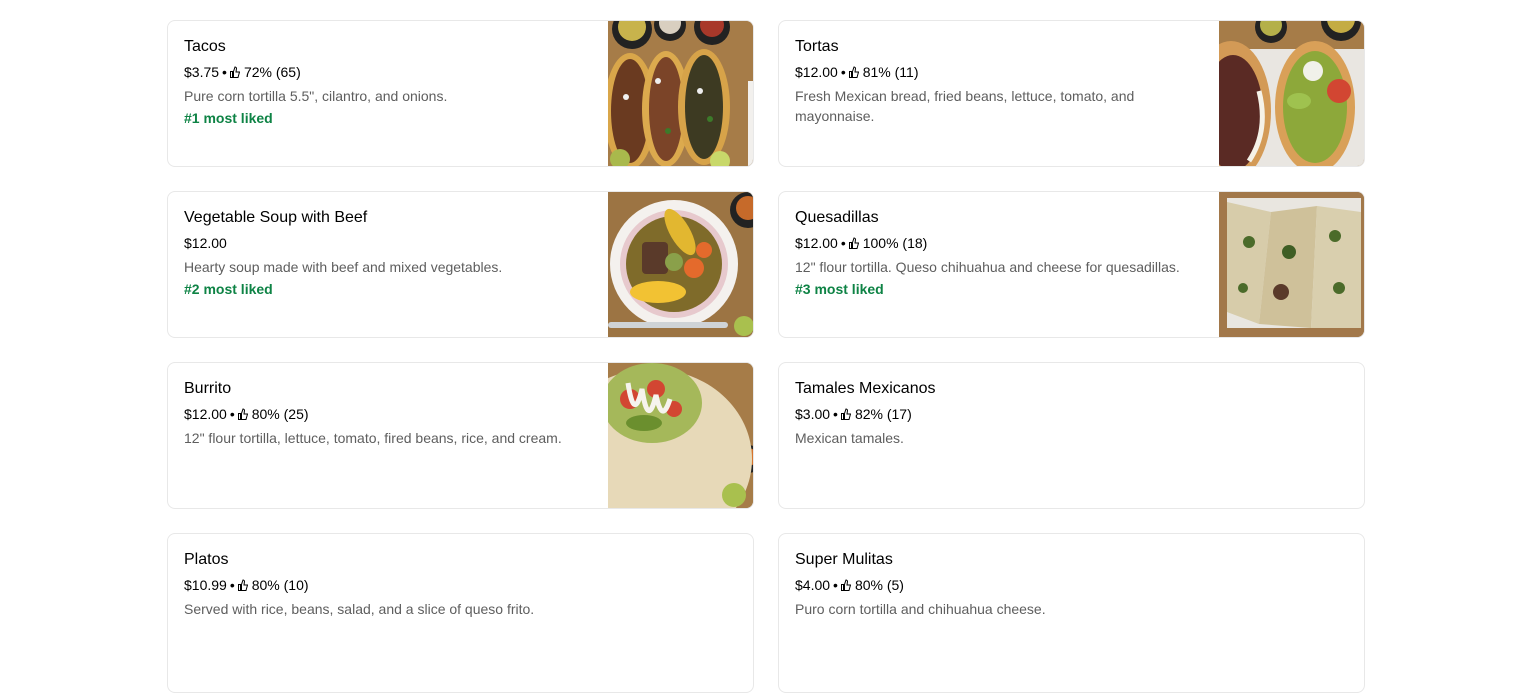  Describe the element at coordinates (920, 609) in the screenshot. I see `menu-item-description: Puro corn tortilla and chihuahua cheese.` at that location.